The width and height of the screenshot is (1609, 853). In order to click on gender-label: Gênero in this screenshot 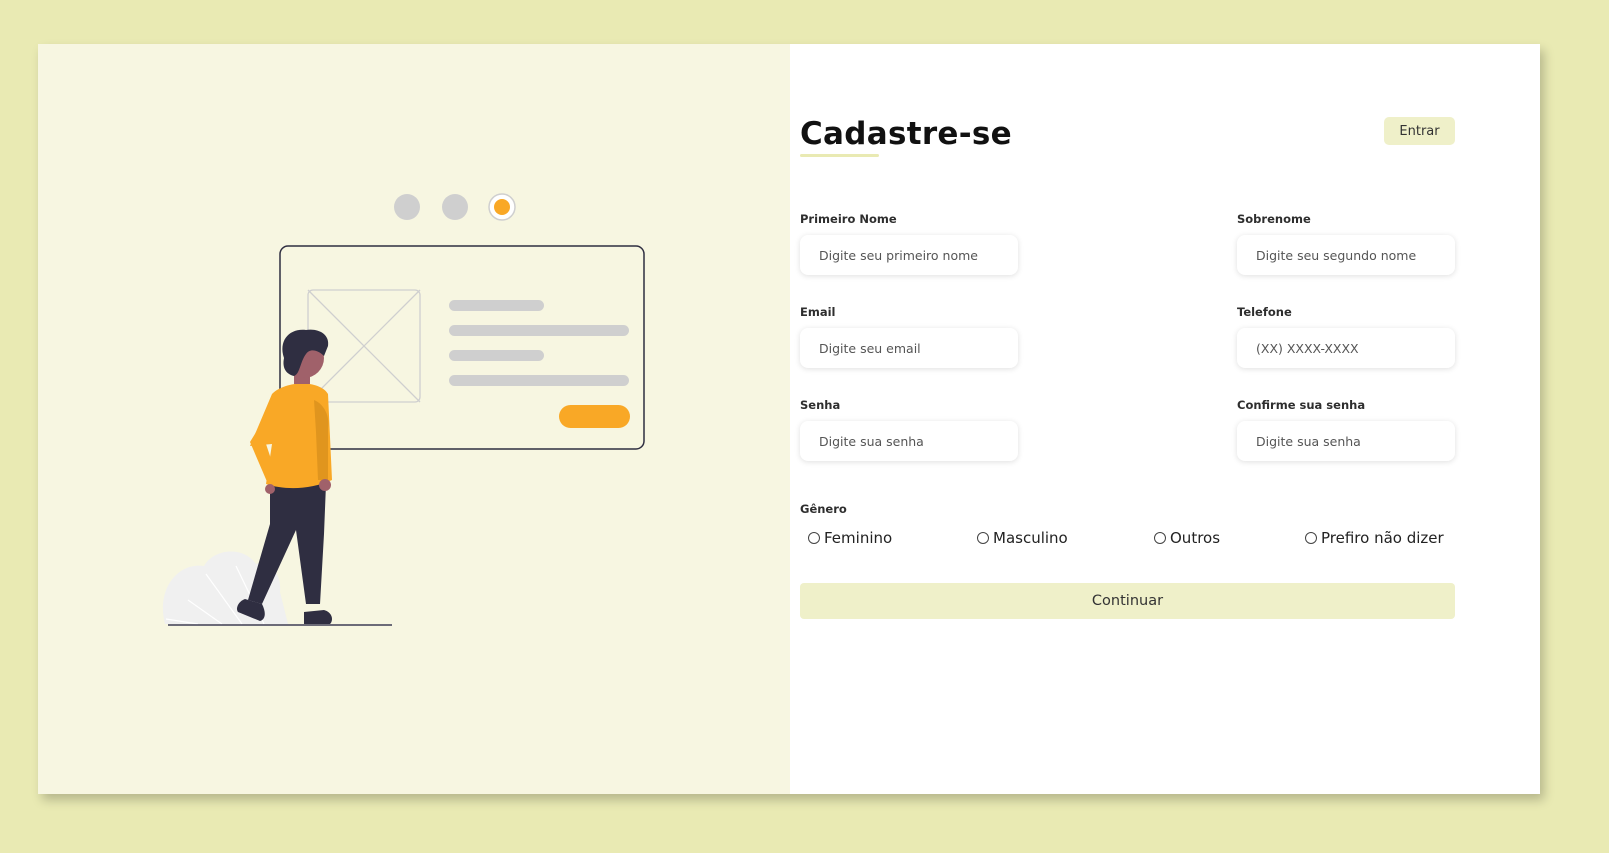, I will do `click(823, 509)`.